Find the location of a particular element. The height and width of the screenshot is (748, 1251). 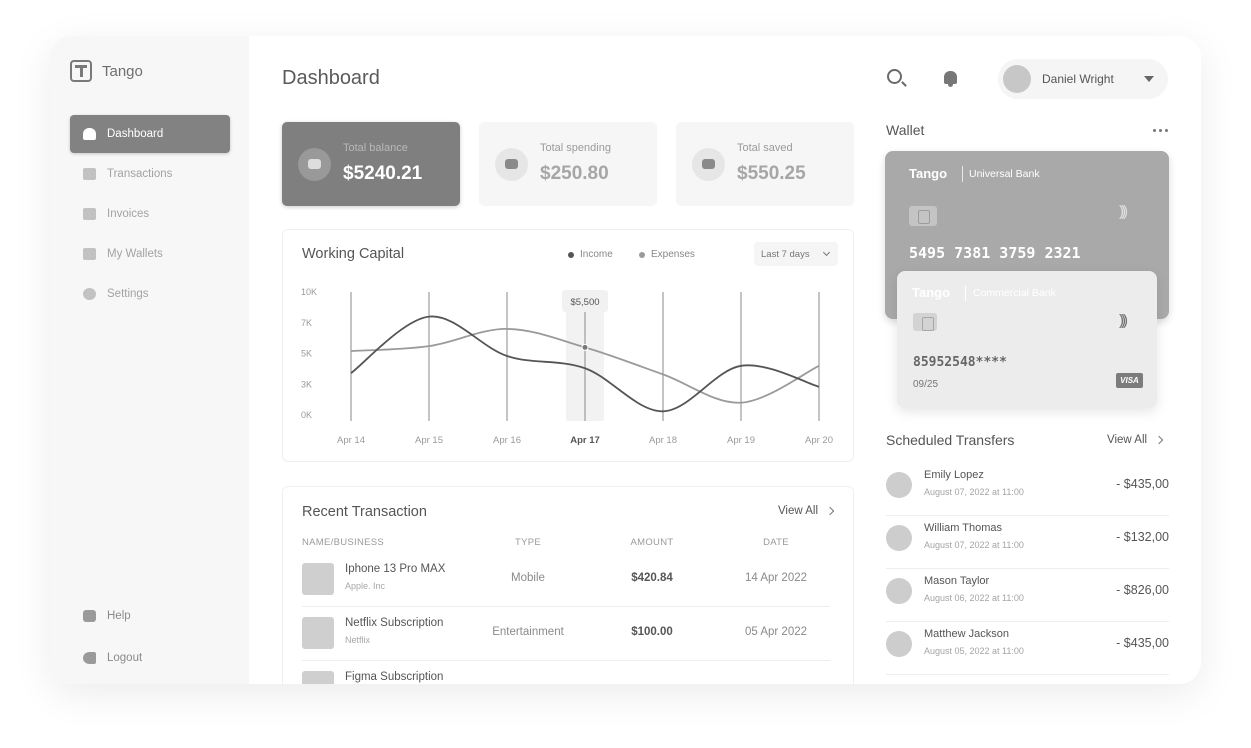

savings-icon is located at coordinates (708, 164).